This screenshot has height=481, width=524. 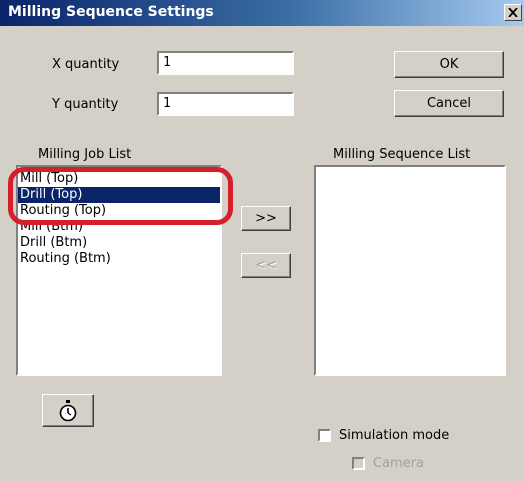 What do you see at coordinates (266, 265) in the screenshot?
I see `remove-from-sequence-button: <<` at bounding box center [266, 265].